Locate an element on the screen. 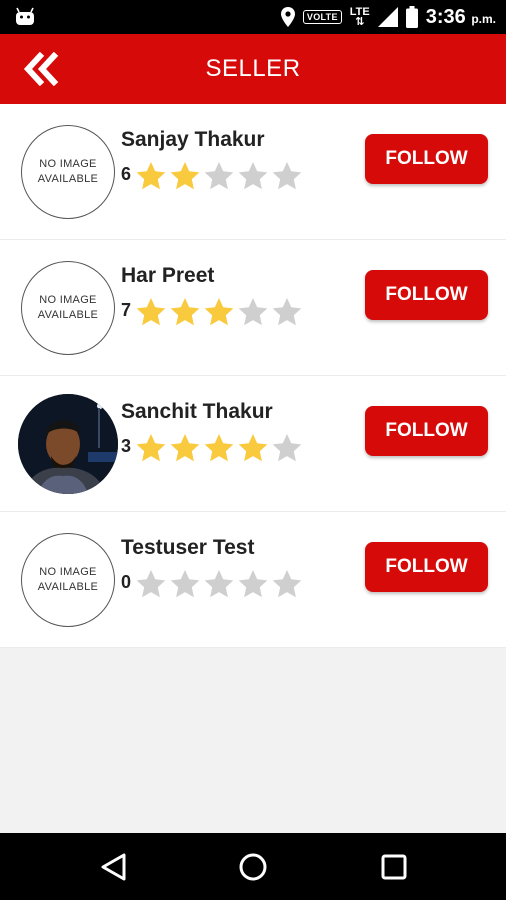 The image size is (506, 900). triangle-back-icon is located at coordinates (114, 867).